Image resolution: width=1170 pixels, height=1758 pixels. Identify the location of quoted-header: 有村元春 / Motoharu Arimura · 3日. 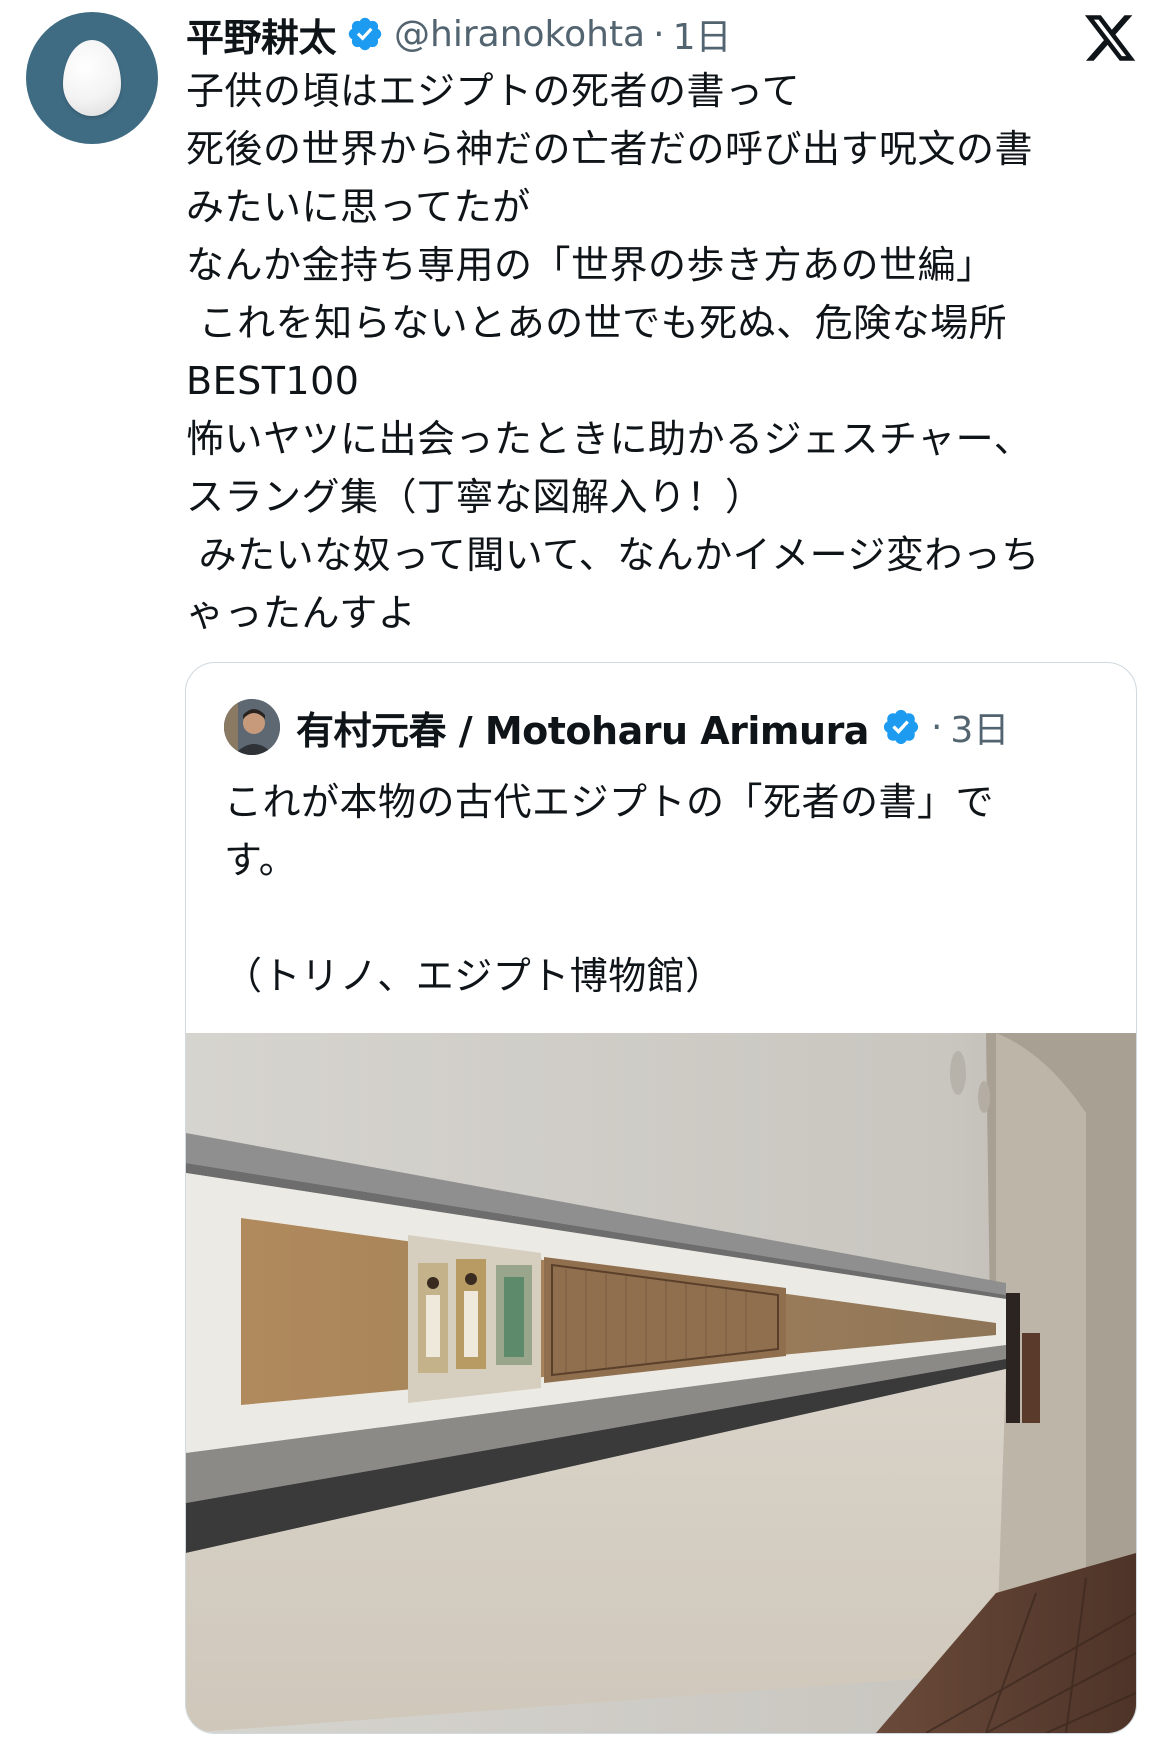
(616, 727).